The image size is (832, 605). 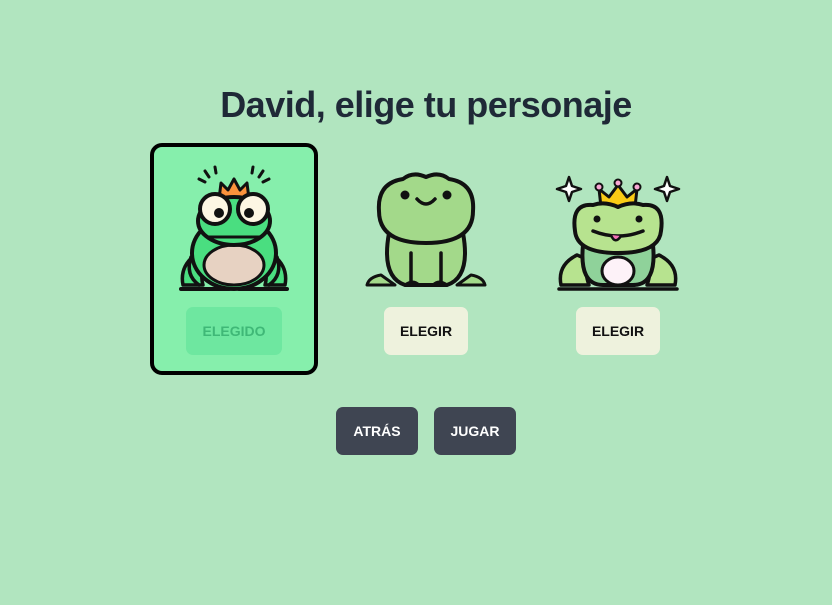 I want to click on character-card-frog-smile: ELEGIR, so click(x=426, y=259).